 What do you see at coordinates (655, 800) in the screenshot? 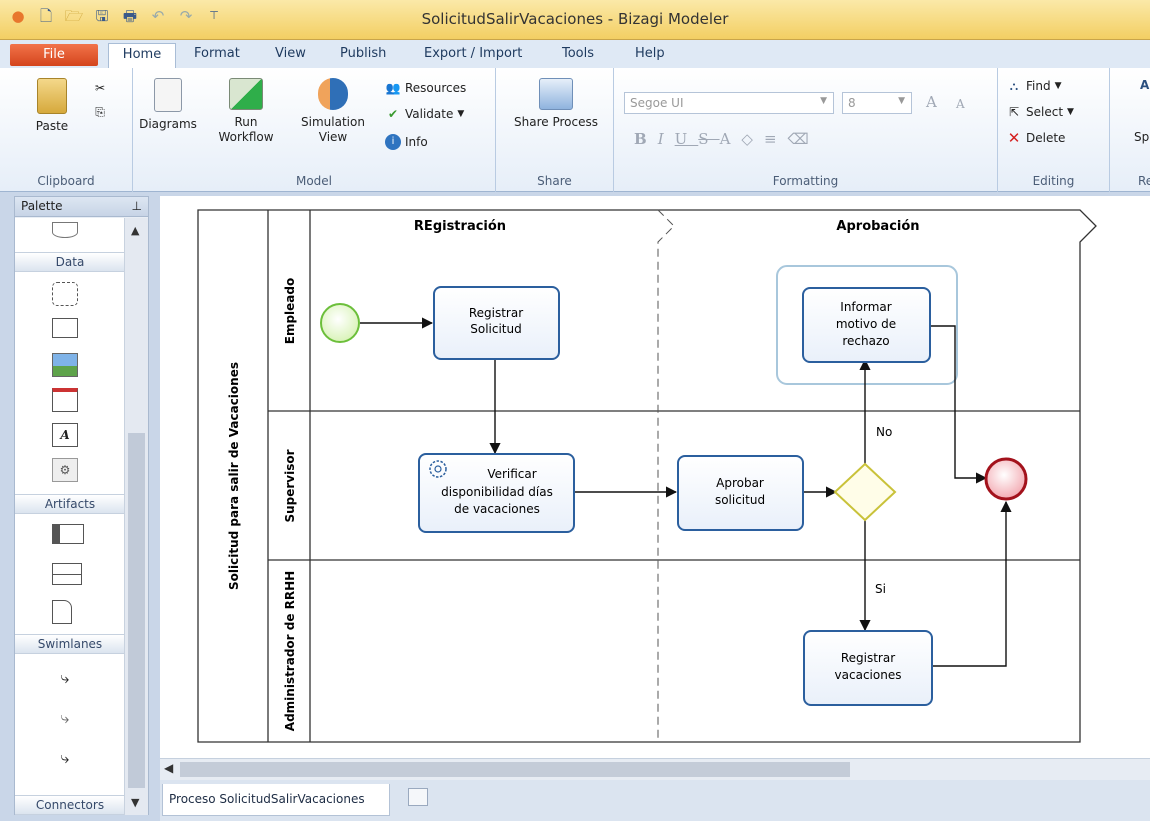
I see `document-tab-bar: Proceso SolicitudSalirVacaciones` at bounding box center [655, 800].